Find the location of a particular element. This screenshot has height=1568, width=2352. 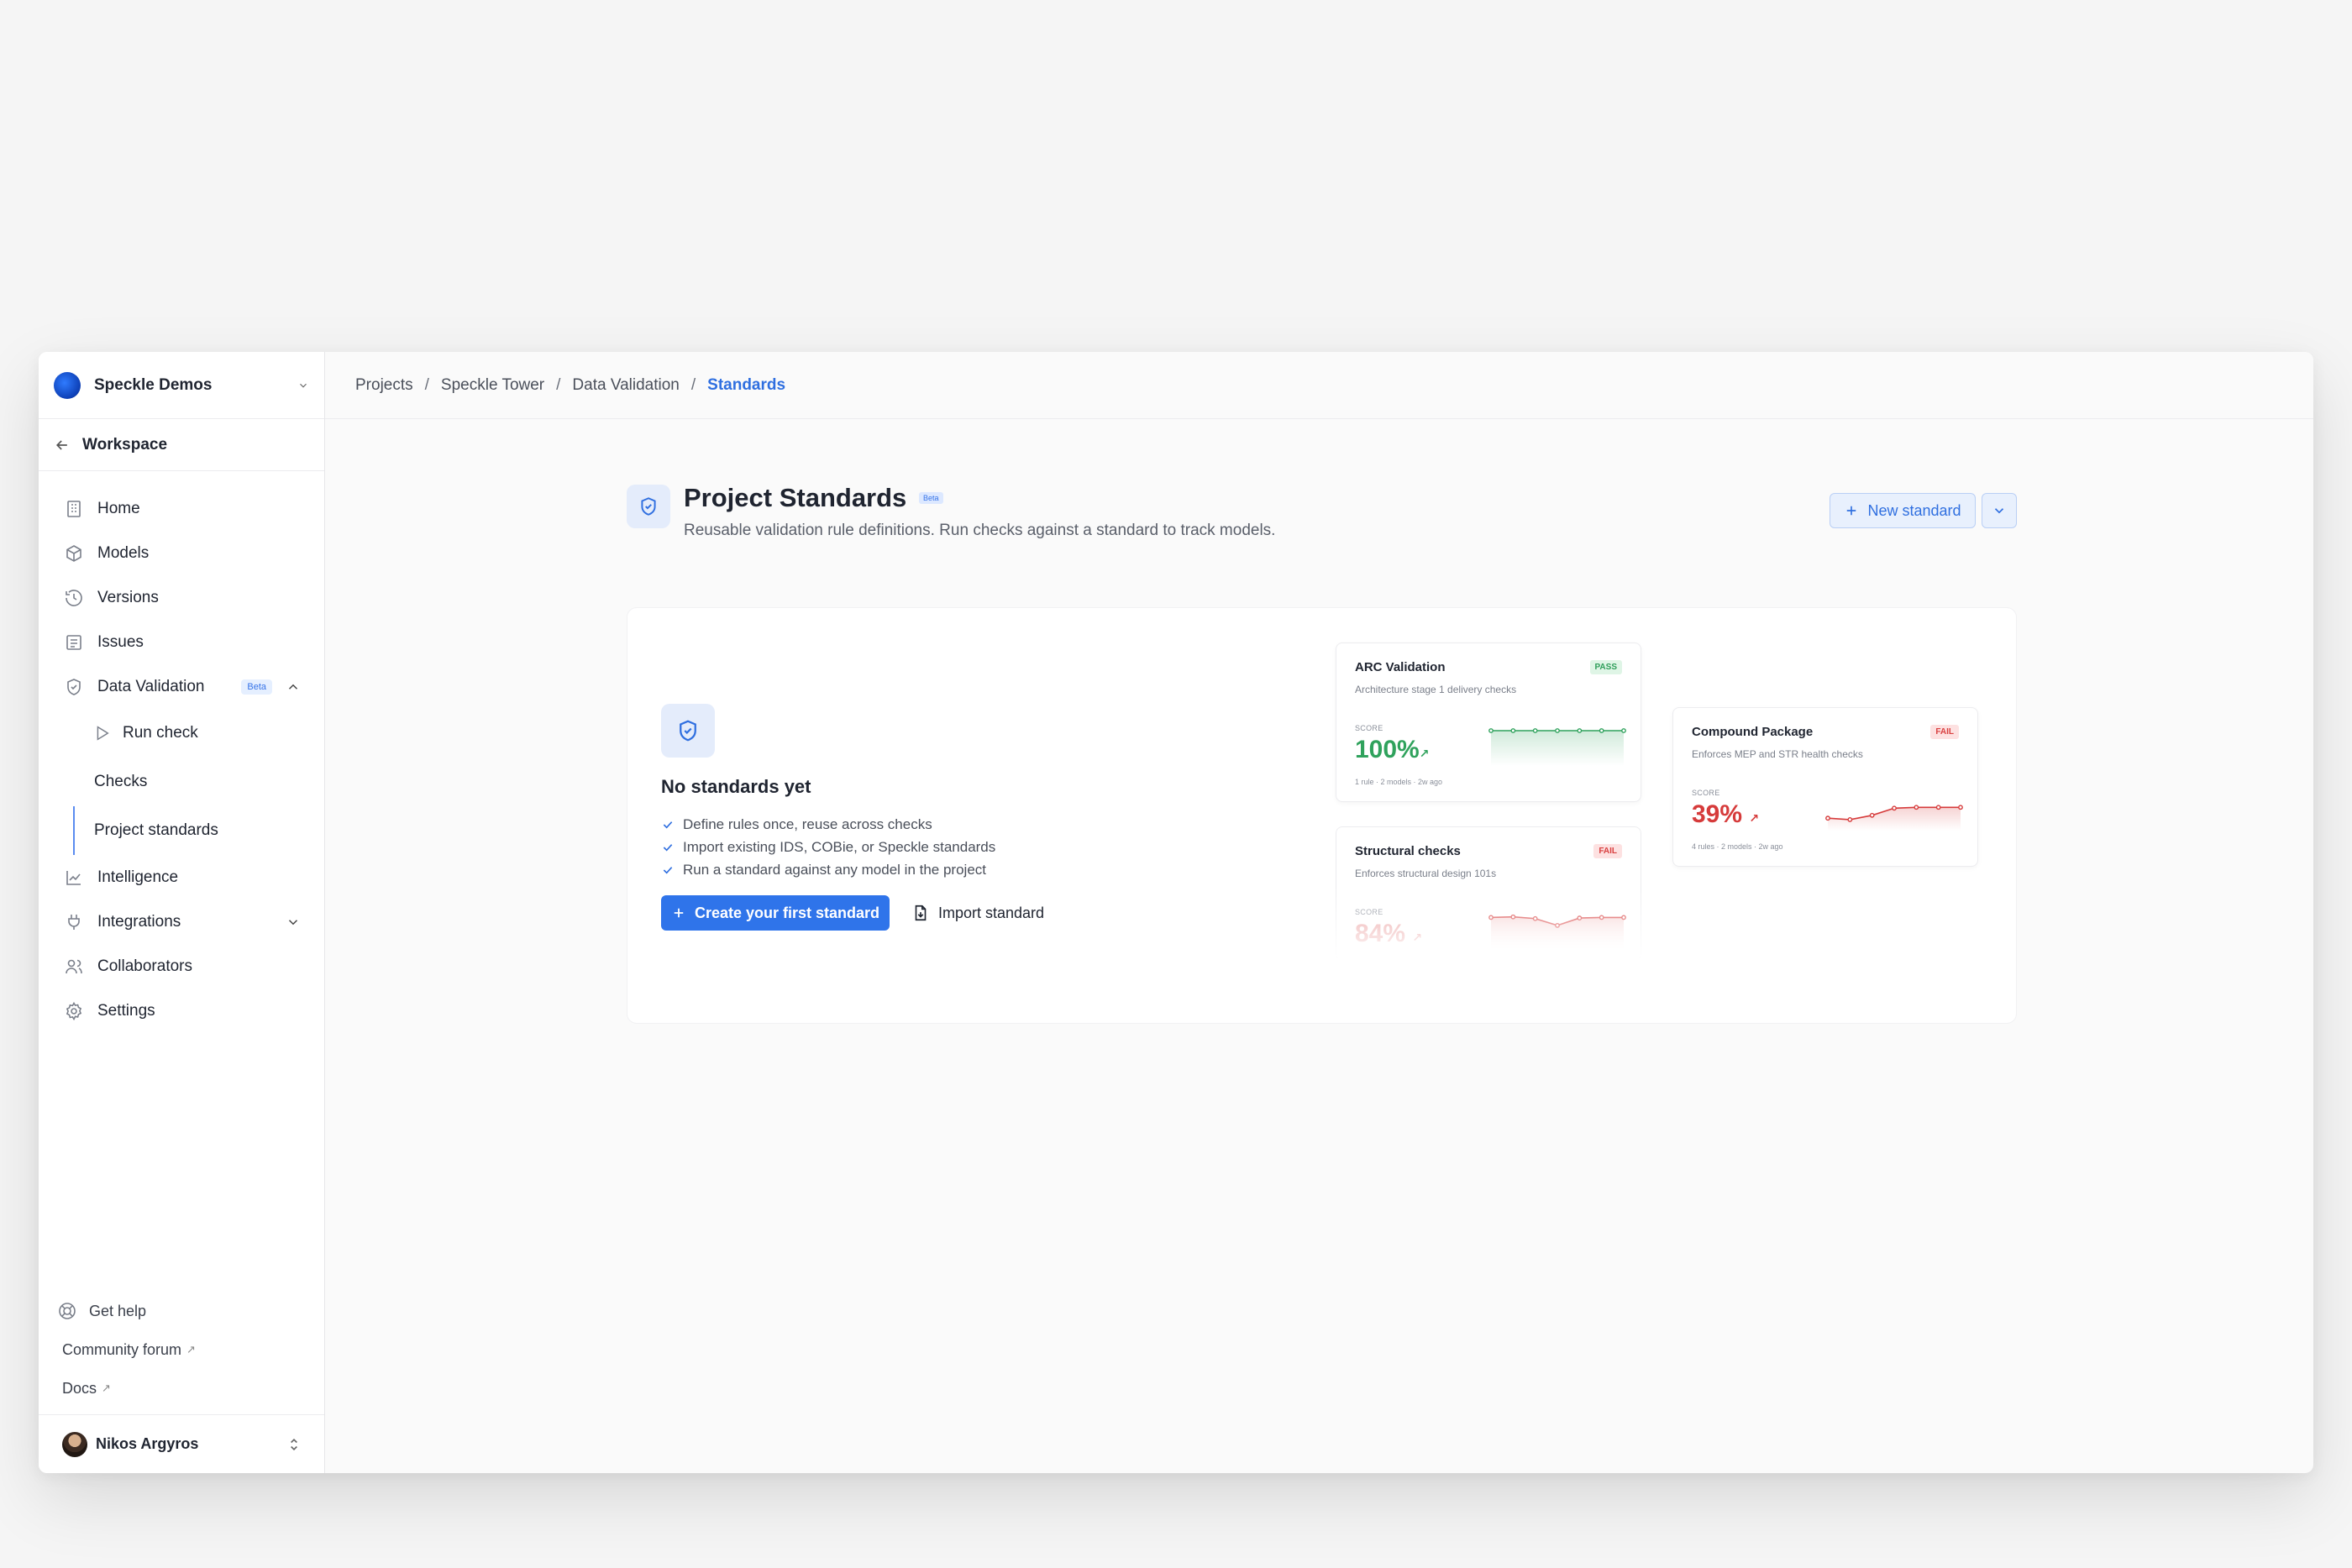

community-forum-link: Community forum ↗ is located at coordinates (181, 1349).